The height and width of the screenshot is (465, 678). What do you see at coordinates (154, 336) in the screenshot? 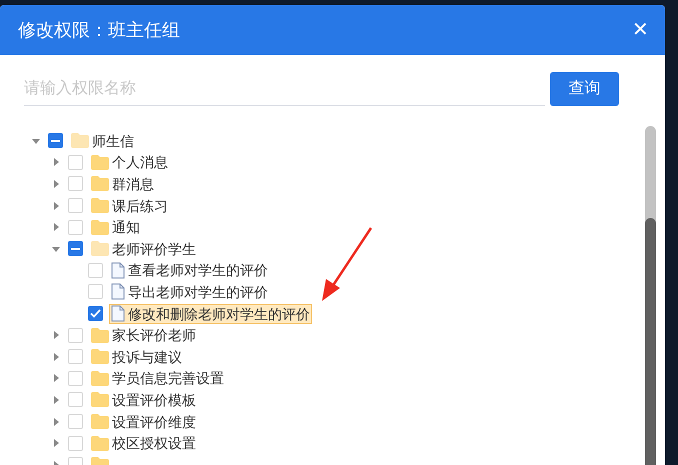
I see `tree-item-label: 家长评价老师` at bounding box center [154, 336].